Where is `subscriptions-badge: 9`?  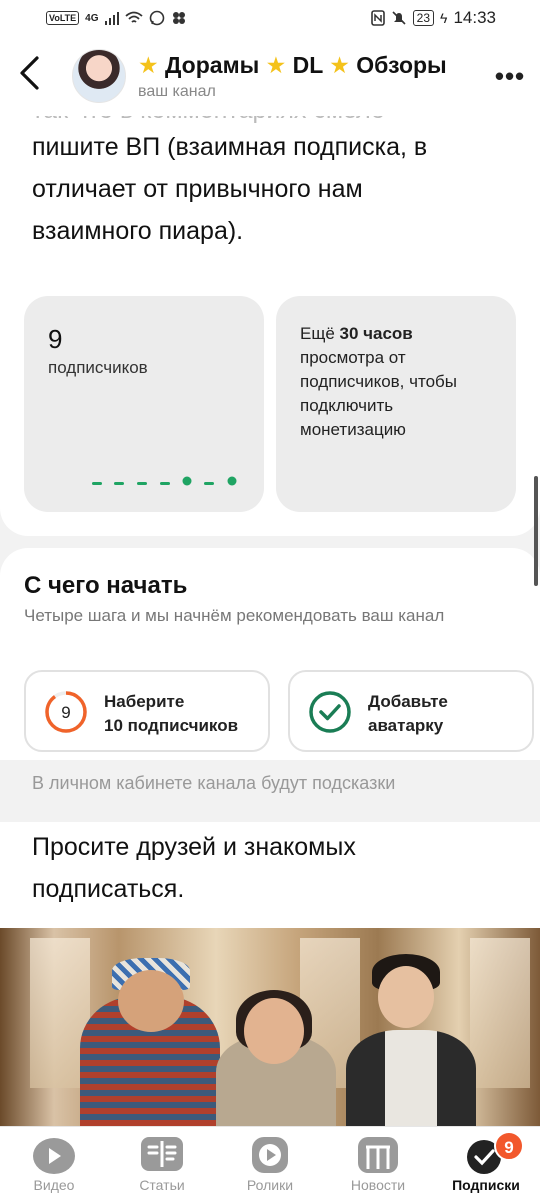 subscriptions-badge: 9 is located at coordinates (509, 1146).